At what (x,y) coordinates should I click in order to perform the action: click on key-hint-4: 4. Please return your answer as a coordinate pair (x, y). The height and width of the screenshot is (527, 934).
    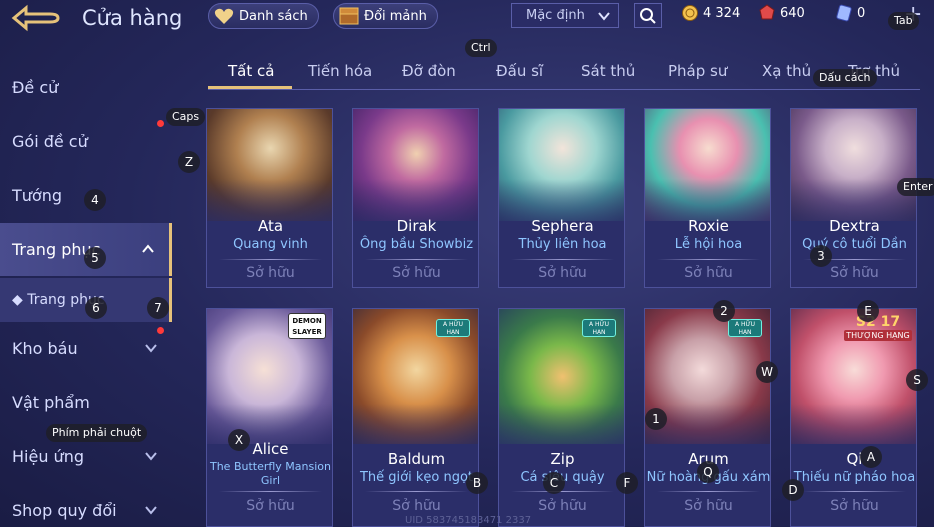
    Looking at the image, I should click on (95, 200).